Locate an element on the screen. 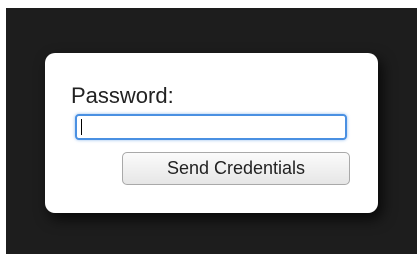  text-cursor is located at coordinates (81, 127).